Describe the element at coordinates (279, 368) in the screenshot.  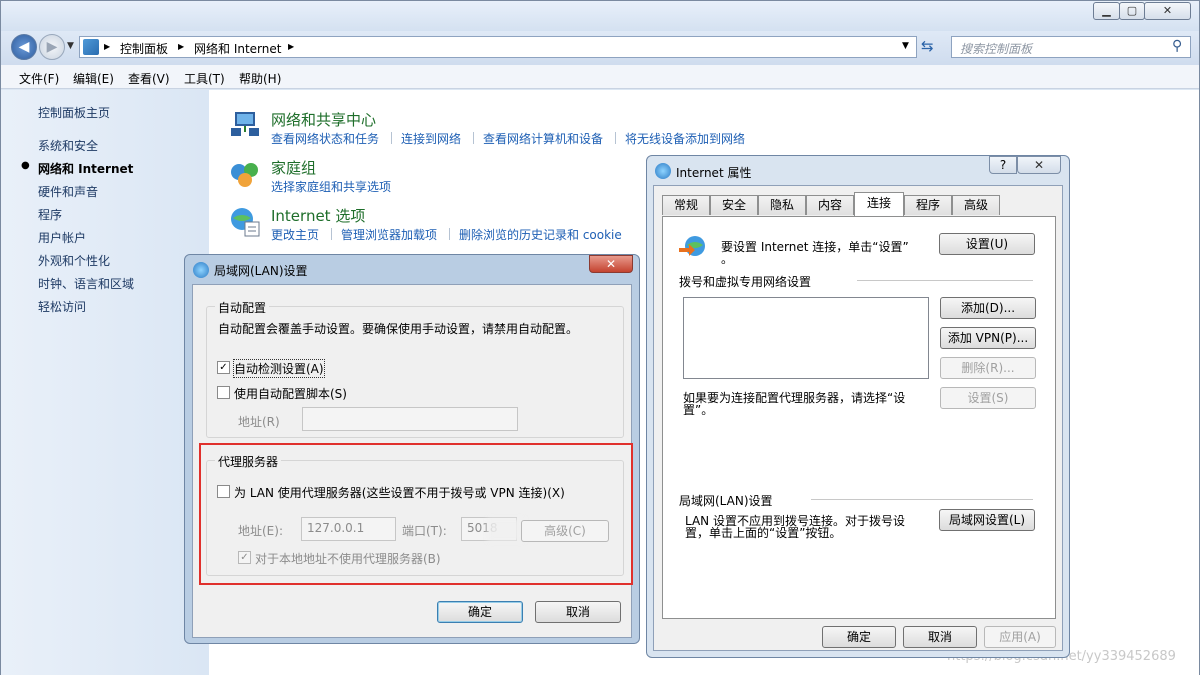
I see `auto-detect-label: 自动检测设置(A)` at that location.